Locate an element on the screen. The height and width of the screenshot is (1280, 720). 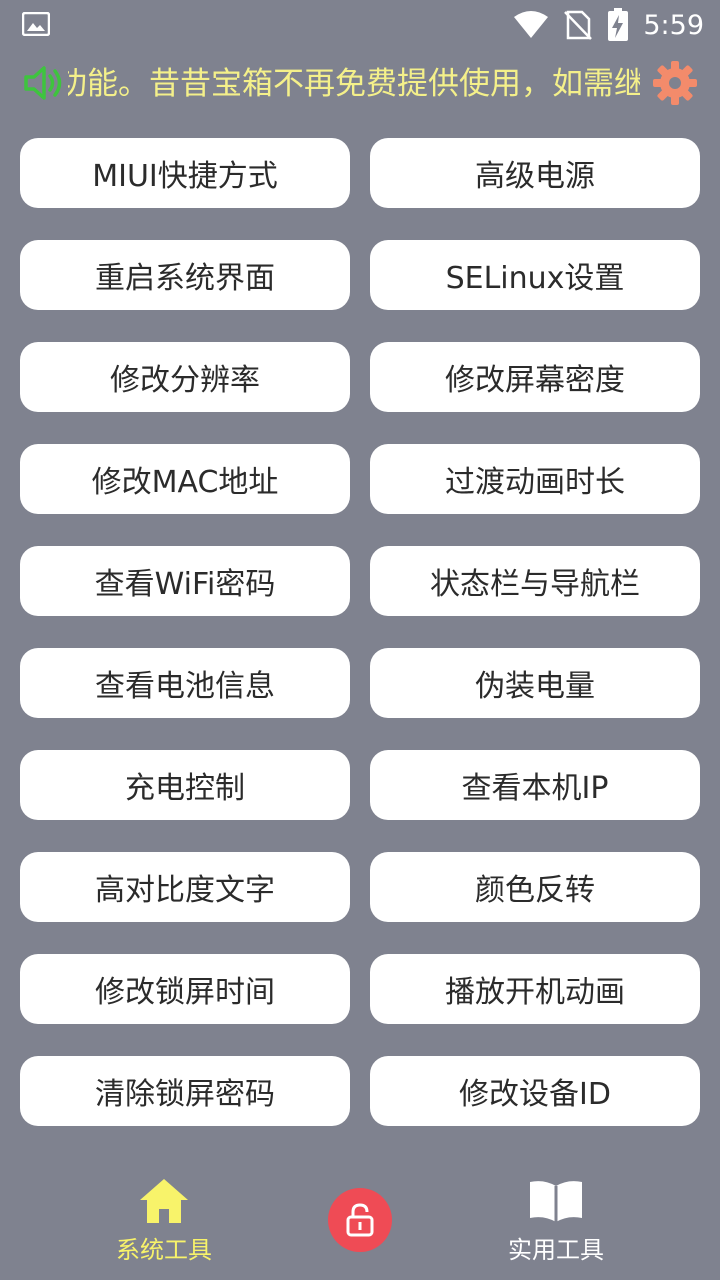
view-wifi-password-button: 查看WiFi密码 is located at coordinates (185, 581).